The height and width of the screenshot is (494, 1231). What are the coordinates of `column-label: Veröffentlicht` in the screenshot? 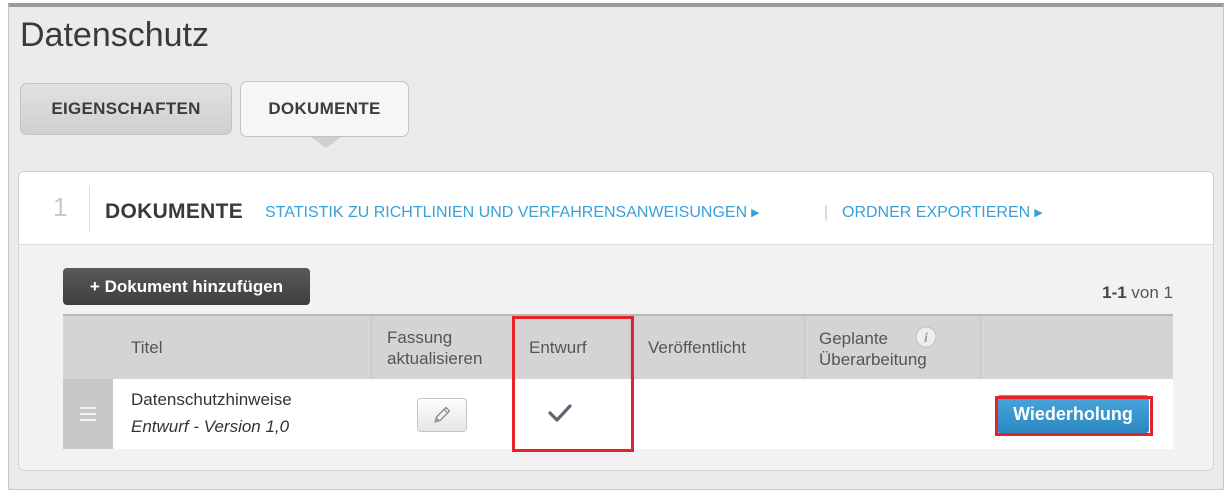 It's located at (697, 347).